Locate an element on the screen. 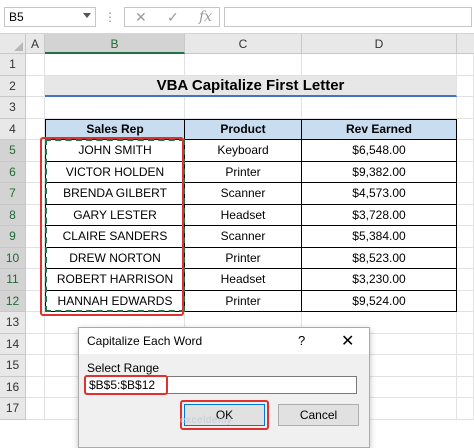 This screenshot has width=474, height=448. header-rev-earned: Rev Earned is located at coordinates (379, 129).